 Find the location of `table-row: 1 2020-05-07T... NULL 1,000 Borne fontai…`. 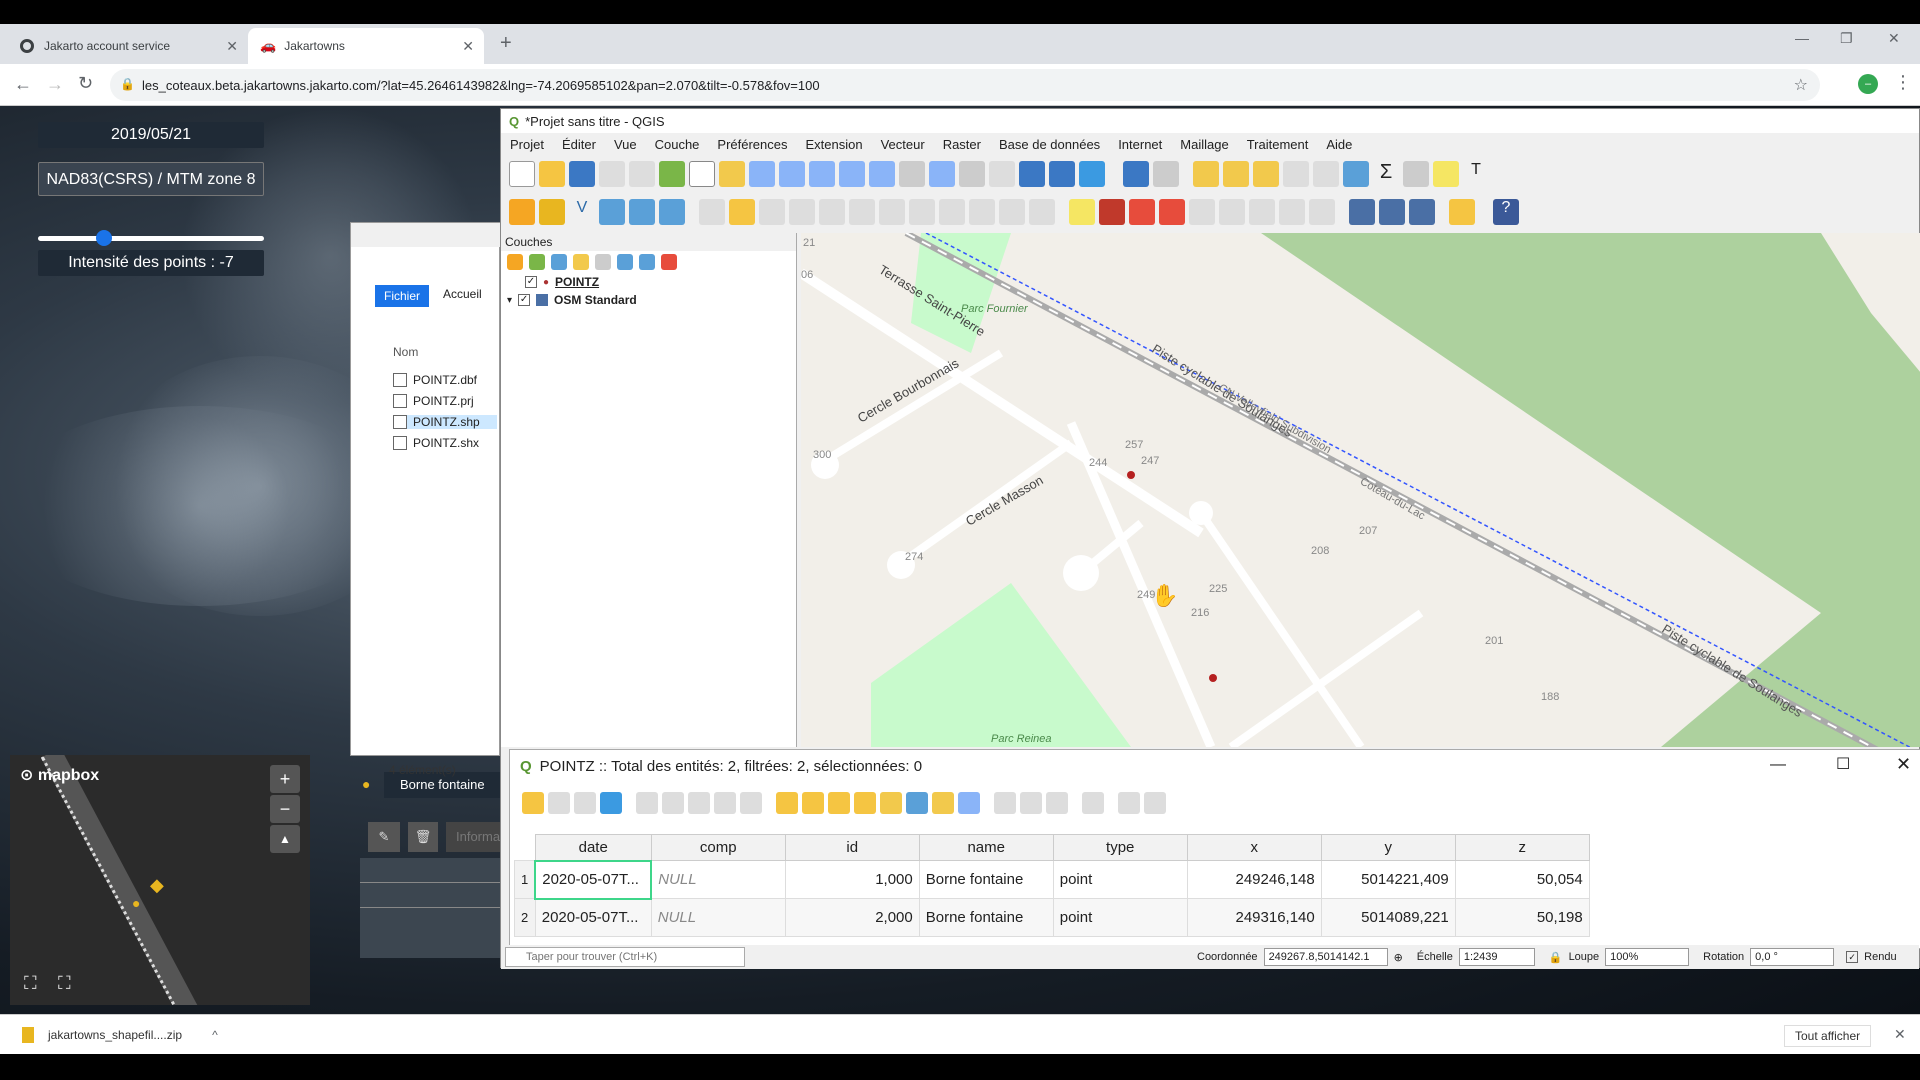

table-row: 1 2020-05-07T... NULL 1,000 Borne fontai… is located at coordinates (1052, 879).